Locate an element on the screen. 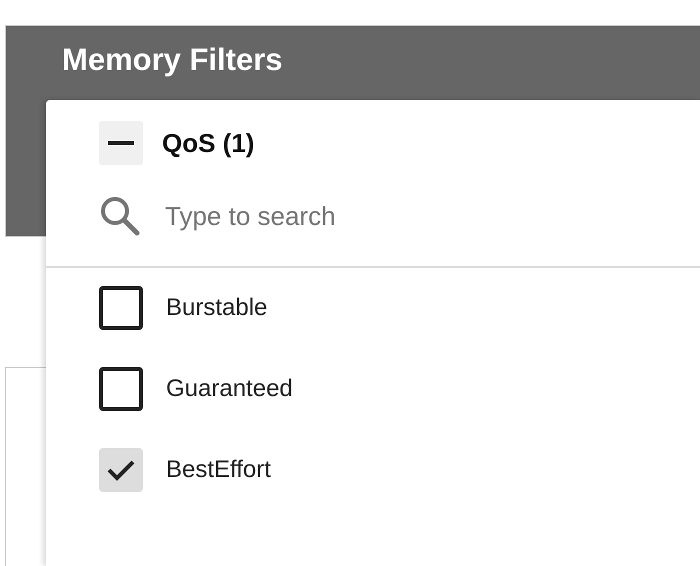 The height and width of the screenshot is (566, 700). option-label: Guaranteed is located at coordinates (229, 389).